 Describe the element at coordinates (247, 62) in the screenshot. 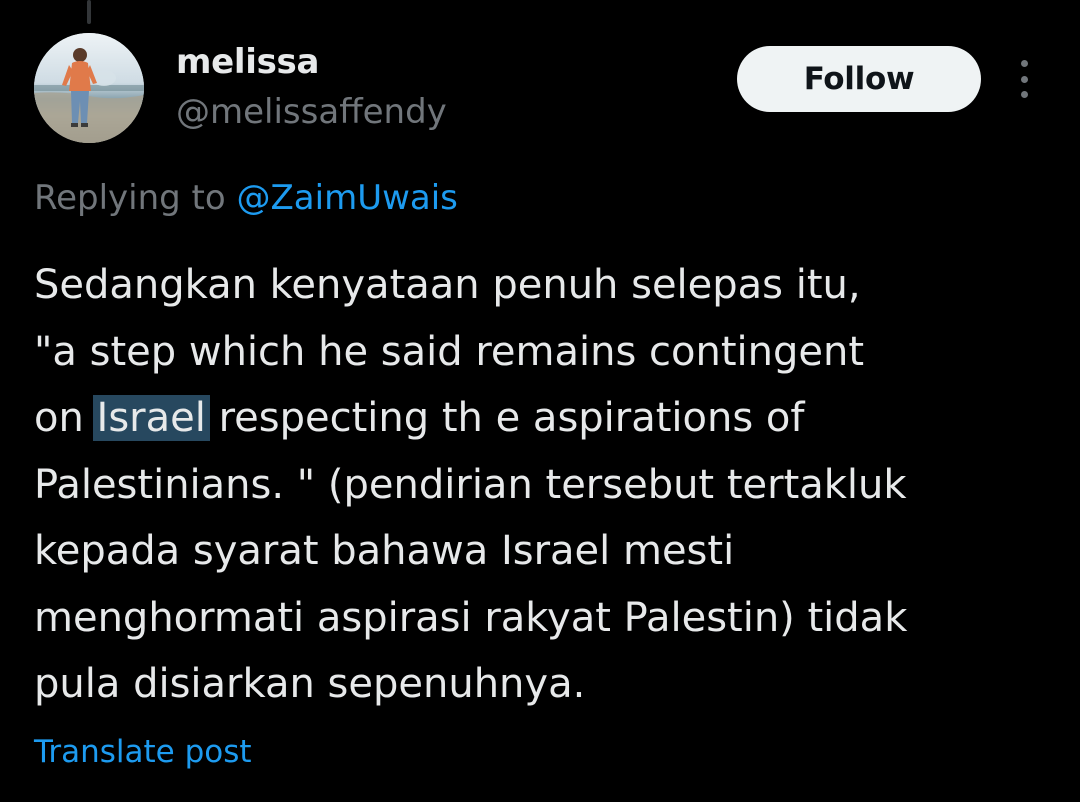

I see `author-display-name: melissa` at that location.